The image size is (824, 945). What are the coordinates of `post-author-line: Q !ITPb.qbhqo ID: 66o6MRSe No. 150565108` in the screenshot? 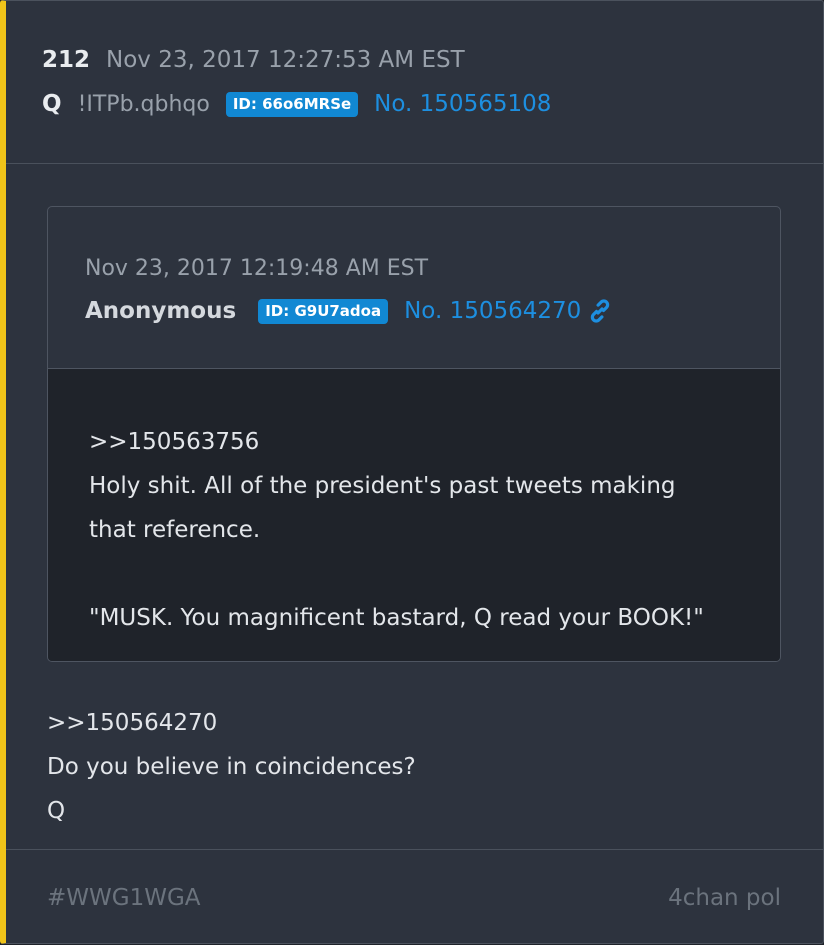 It's located at (296, 104).